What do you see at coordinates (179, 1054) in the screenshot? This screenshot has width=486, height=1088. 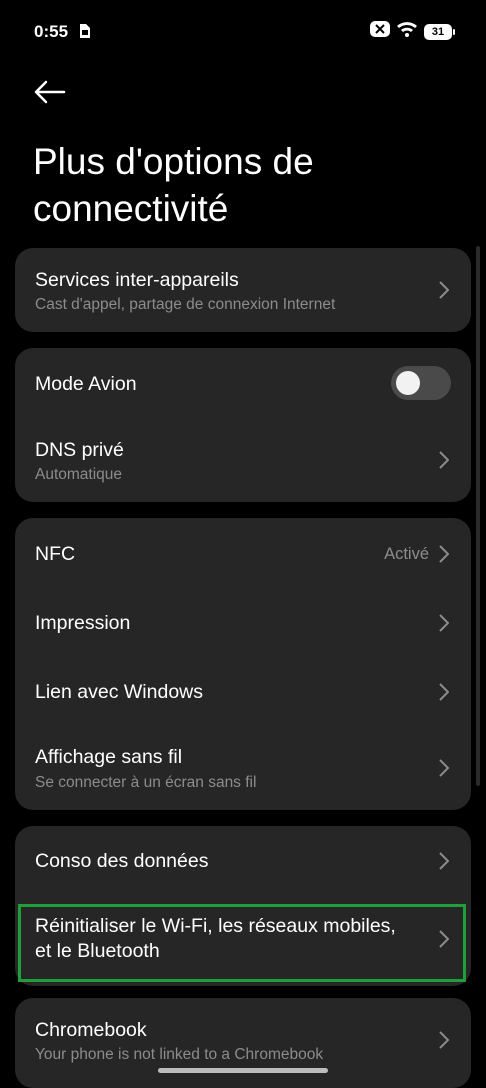 I see `row-subtitle: Your phone is not linked to a Chromebook` at bounding box center [179, 1054].